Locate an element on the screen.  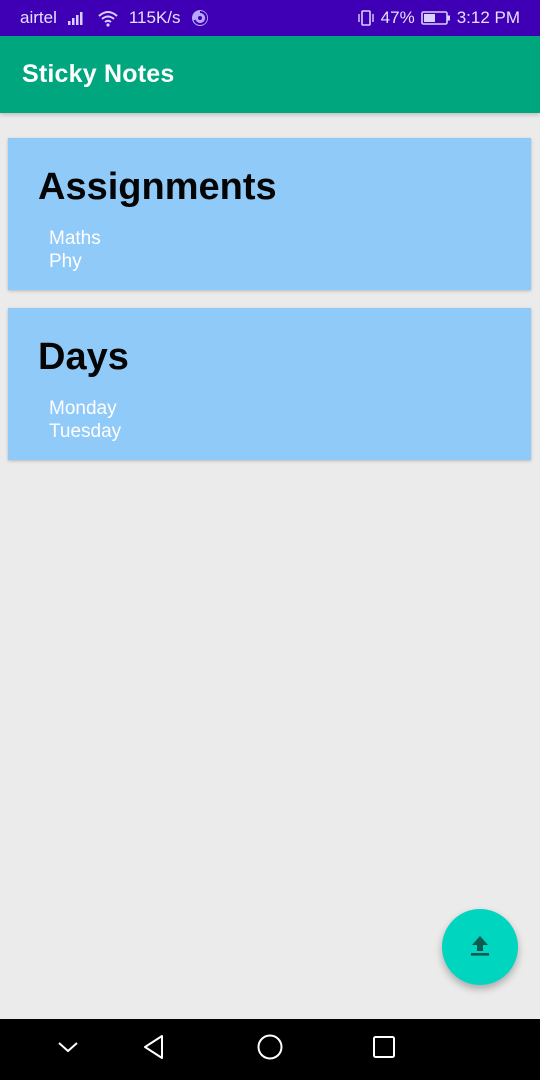
note-title: Assignments is located at coordinates (157, 187).